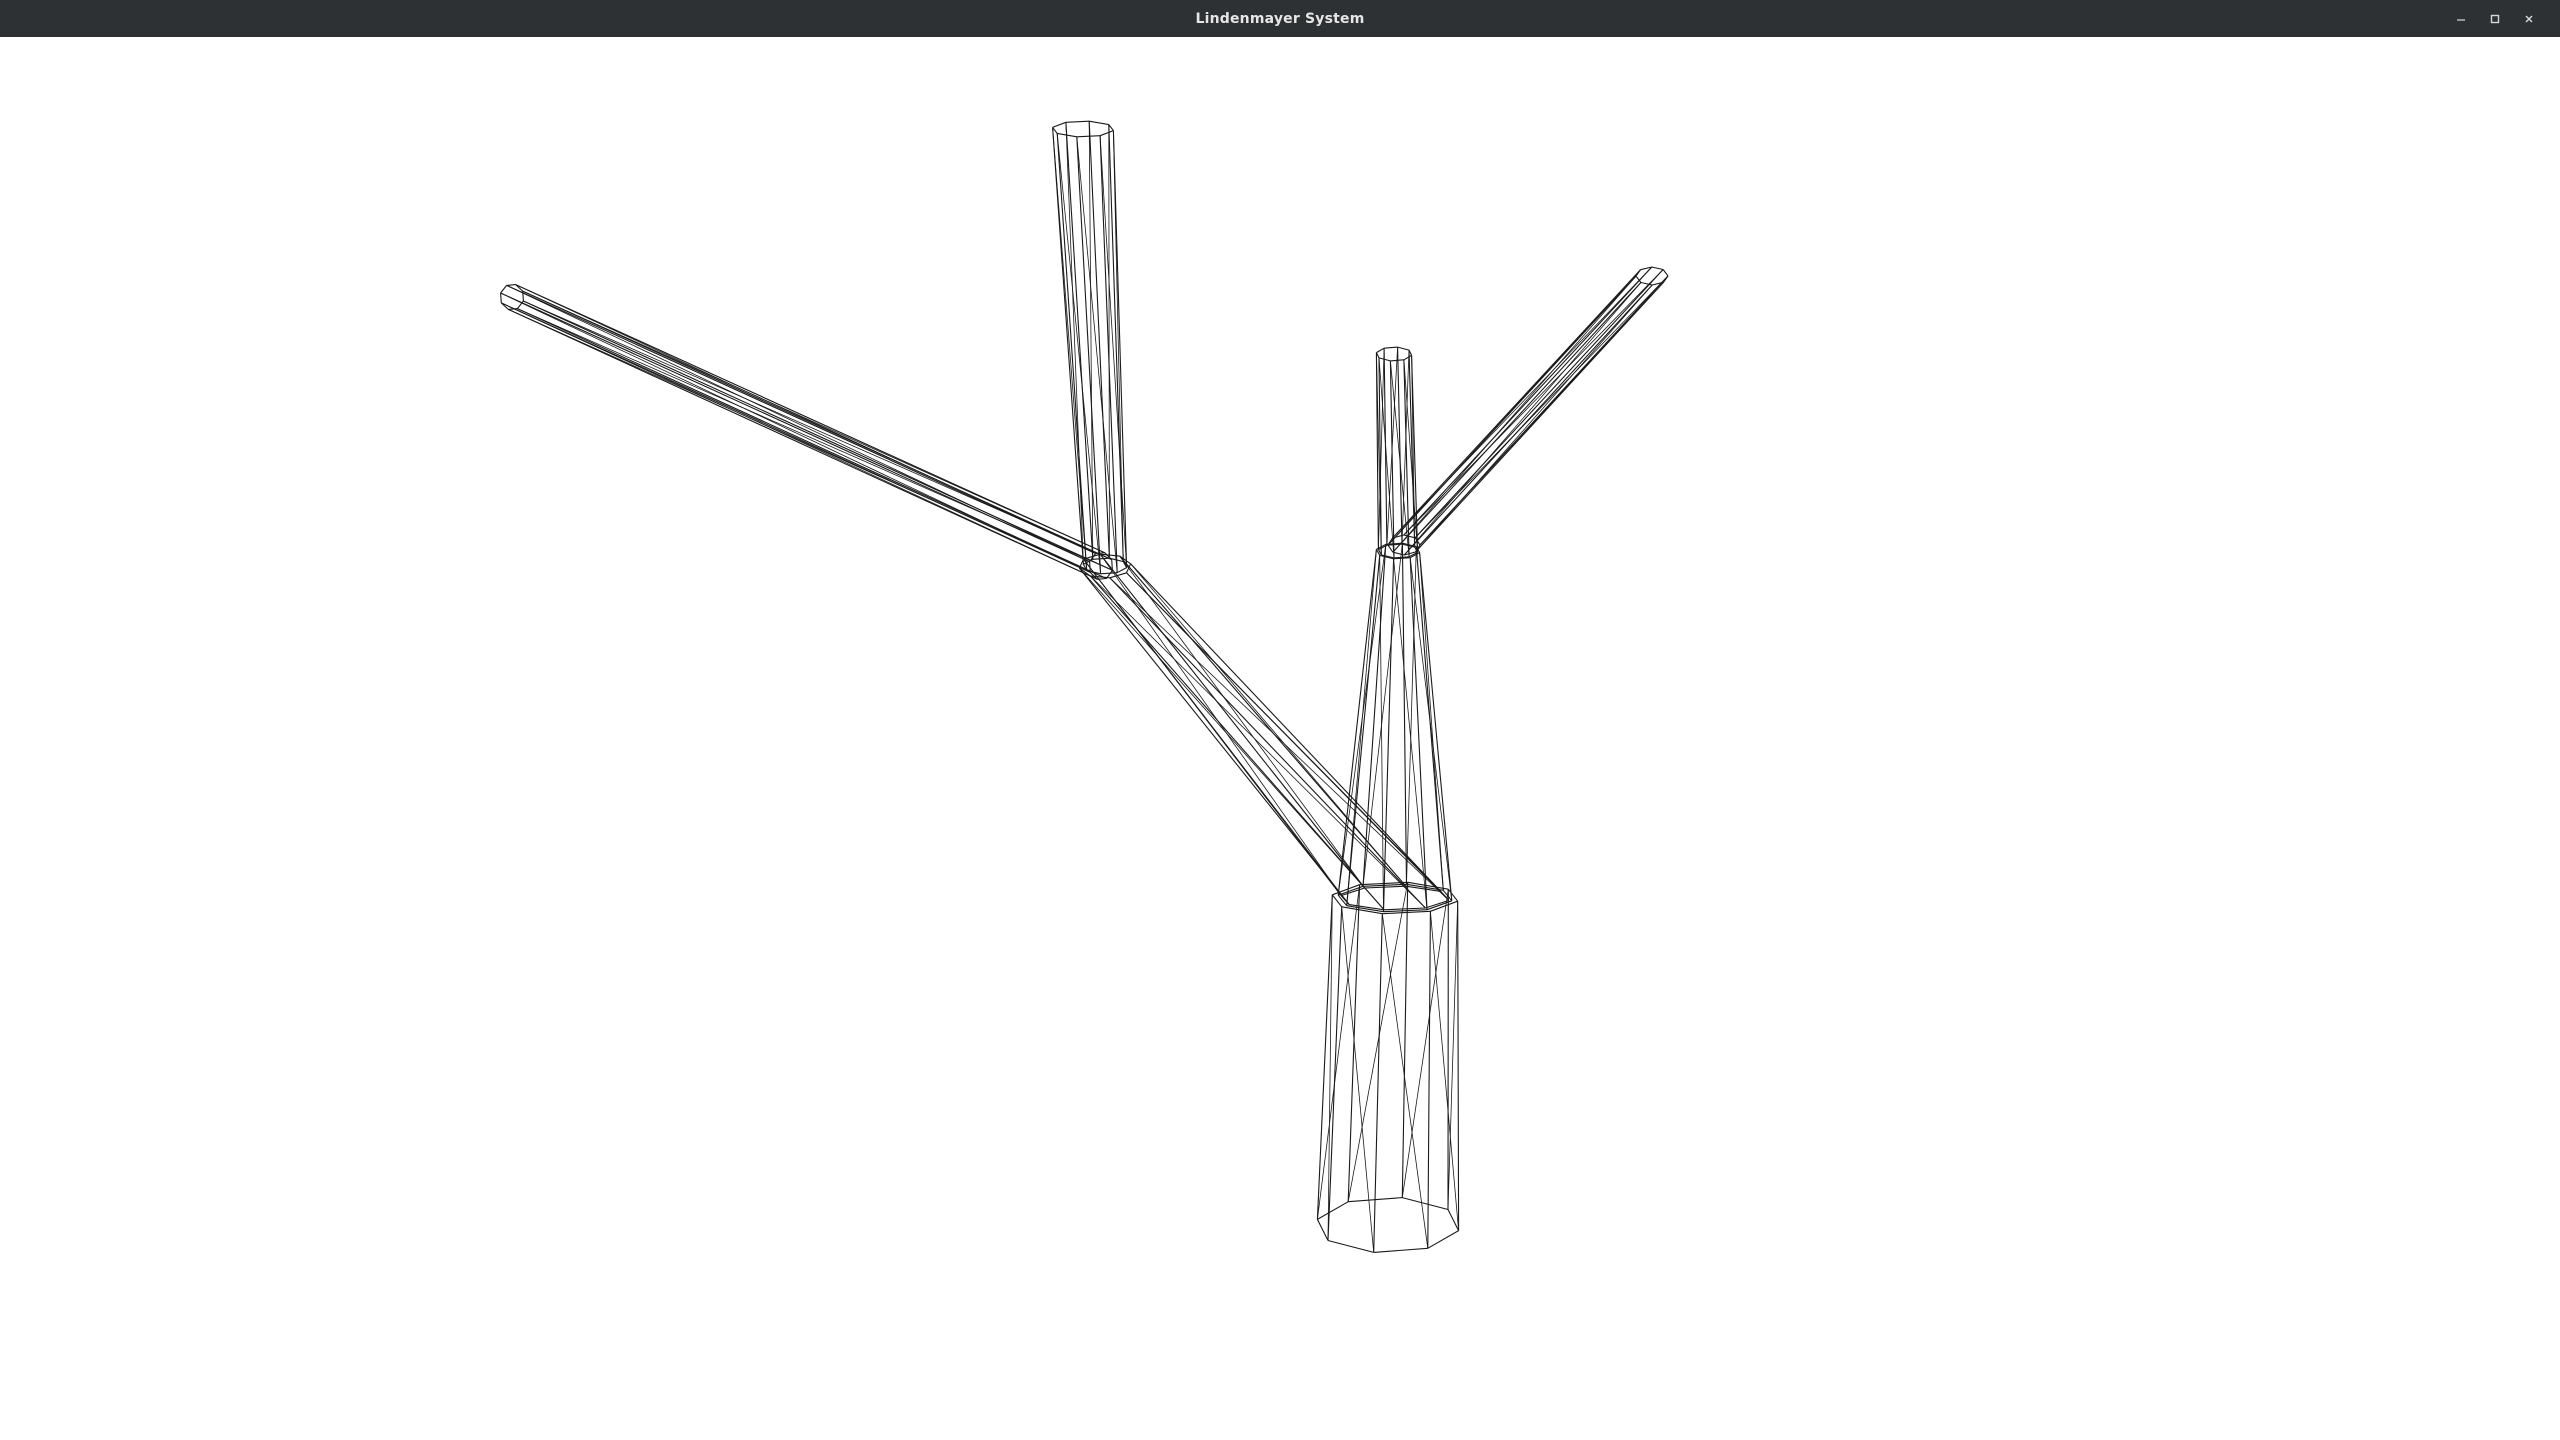 The height and width of the screenshot is (1440, 2560). Describe the element at coordinates (1090, 347) in the screenshot. I see `top-left-vertical-branch` at that location.